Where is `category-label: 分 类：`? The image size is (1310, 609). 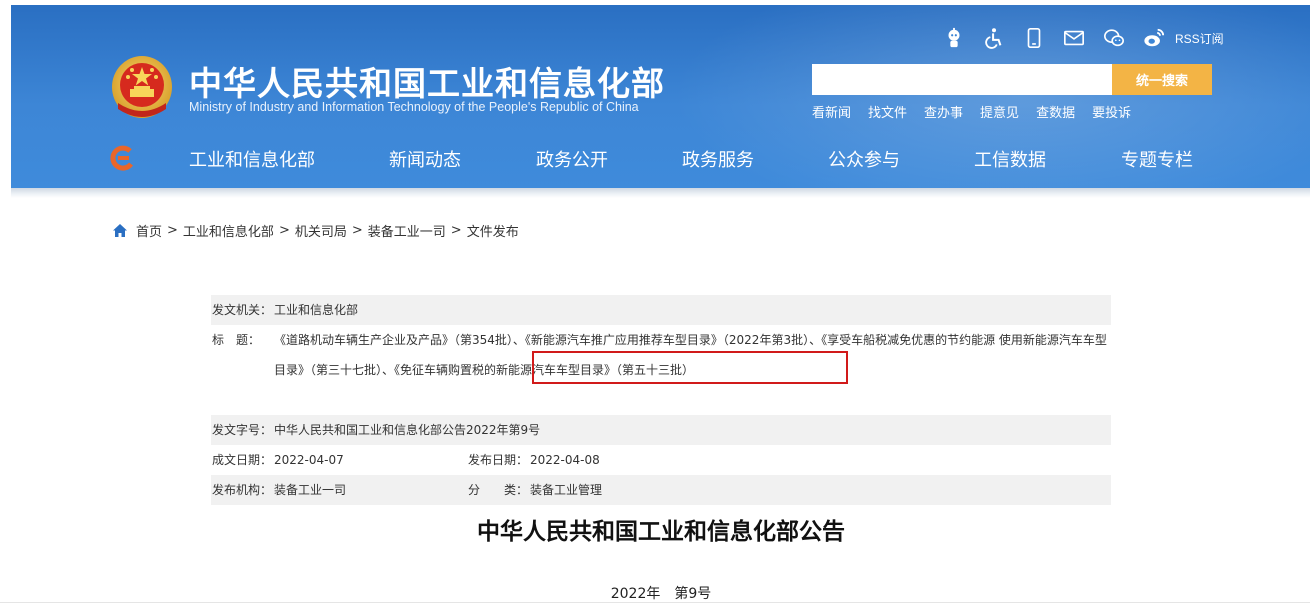 category-label: 分 类： is located at coordinates (498, 490).